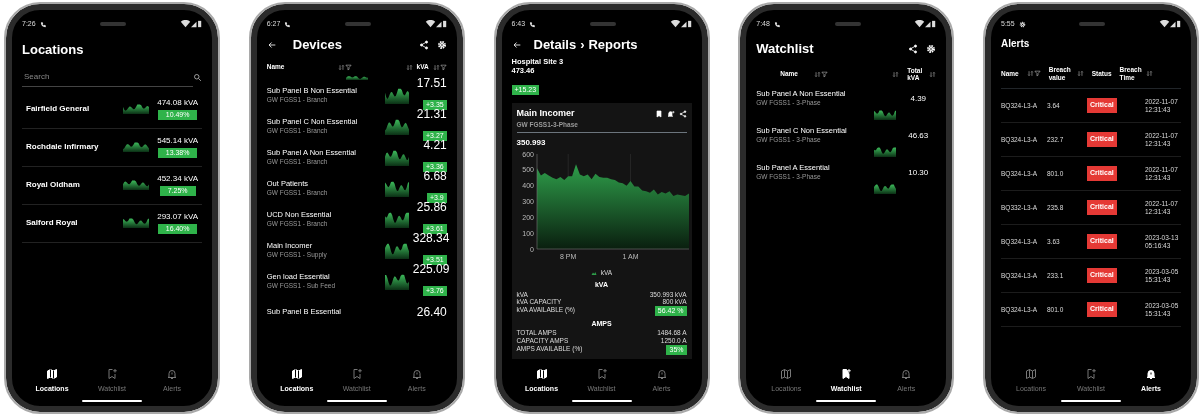 The height and width of the screenshot is (416, 1203). Describe the element at coordinates (431, 114) in the screenshot. I see `kva-value: 21.31` at that location.